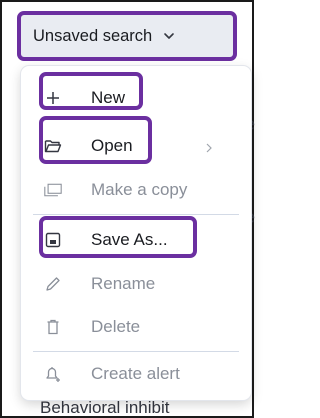 Image resolution: width=320 pixels, height=418 pixels. What do you see at coordinates (95, 140) in the screenshot?
I see `highlight-box-open` at bounding box center [95, 140].